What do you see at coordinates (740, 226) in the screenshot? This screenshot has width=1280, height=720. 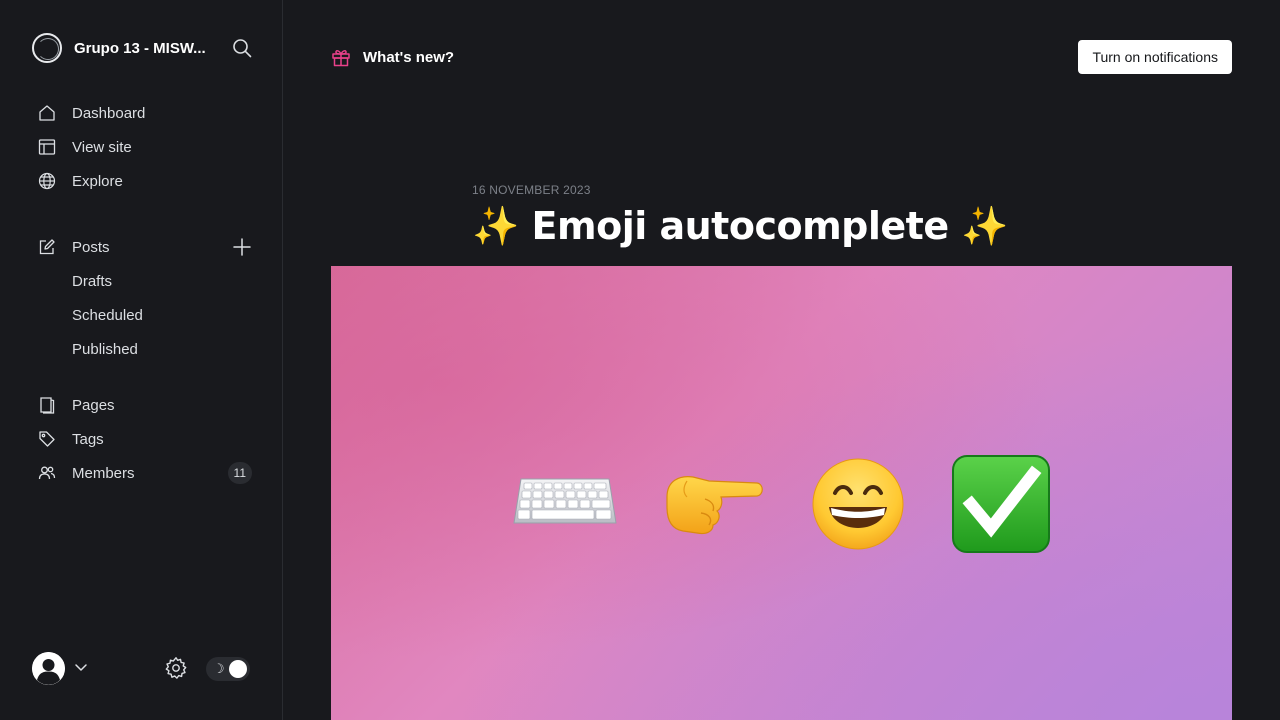 I see `post-title: ✨ Emoji autocomplete ✨` at bounding box center [740, 226].